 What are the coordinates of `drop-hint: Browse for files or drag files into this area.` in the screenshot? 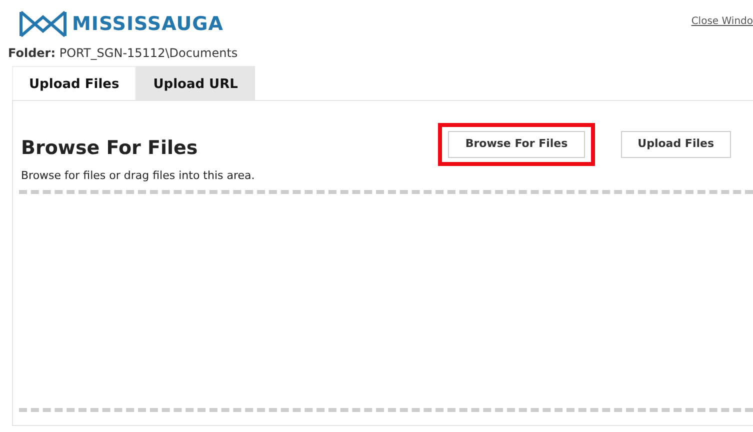 It's located at (138, 176).